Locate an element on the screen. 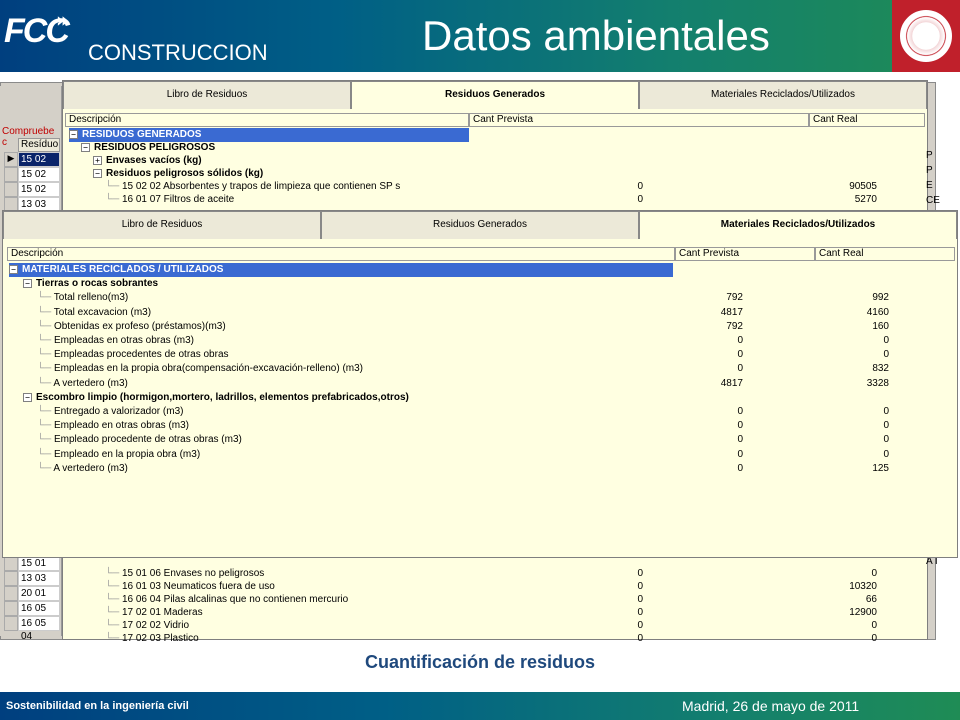 The width and height of the screenshot is (960, 720). cant-prevista-value: 4817 is located at coordinates (731, 383).